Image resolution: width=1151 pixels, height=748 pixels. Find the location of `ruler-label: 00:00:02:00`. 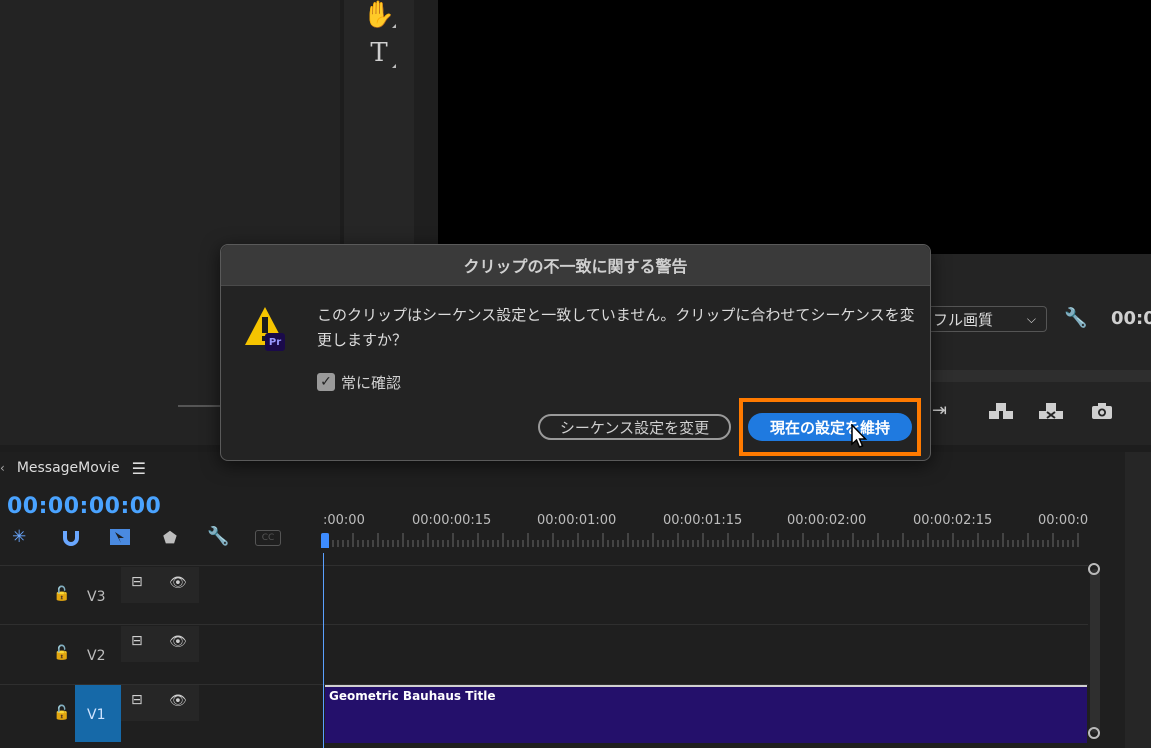

ruler-label: 00:00:02:00 is located at coordinates (827, 520).